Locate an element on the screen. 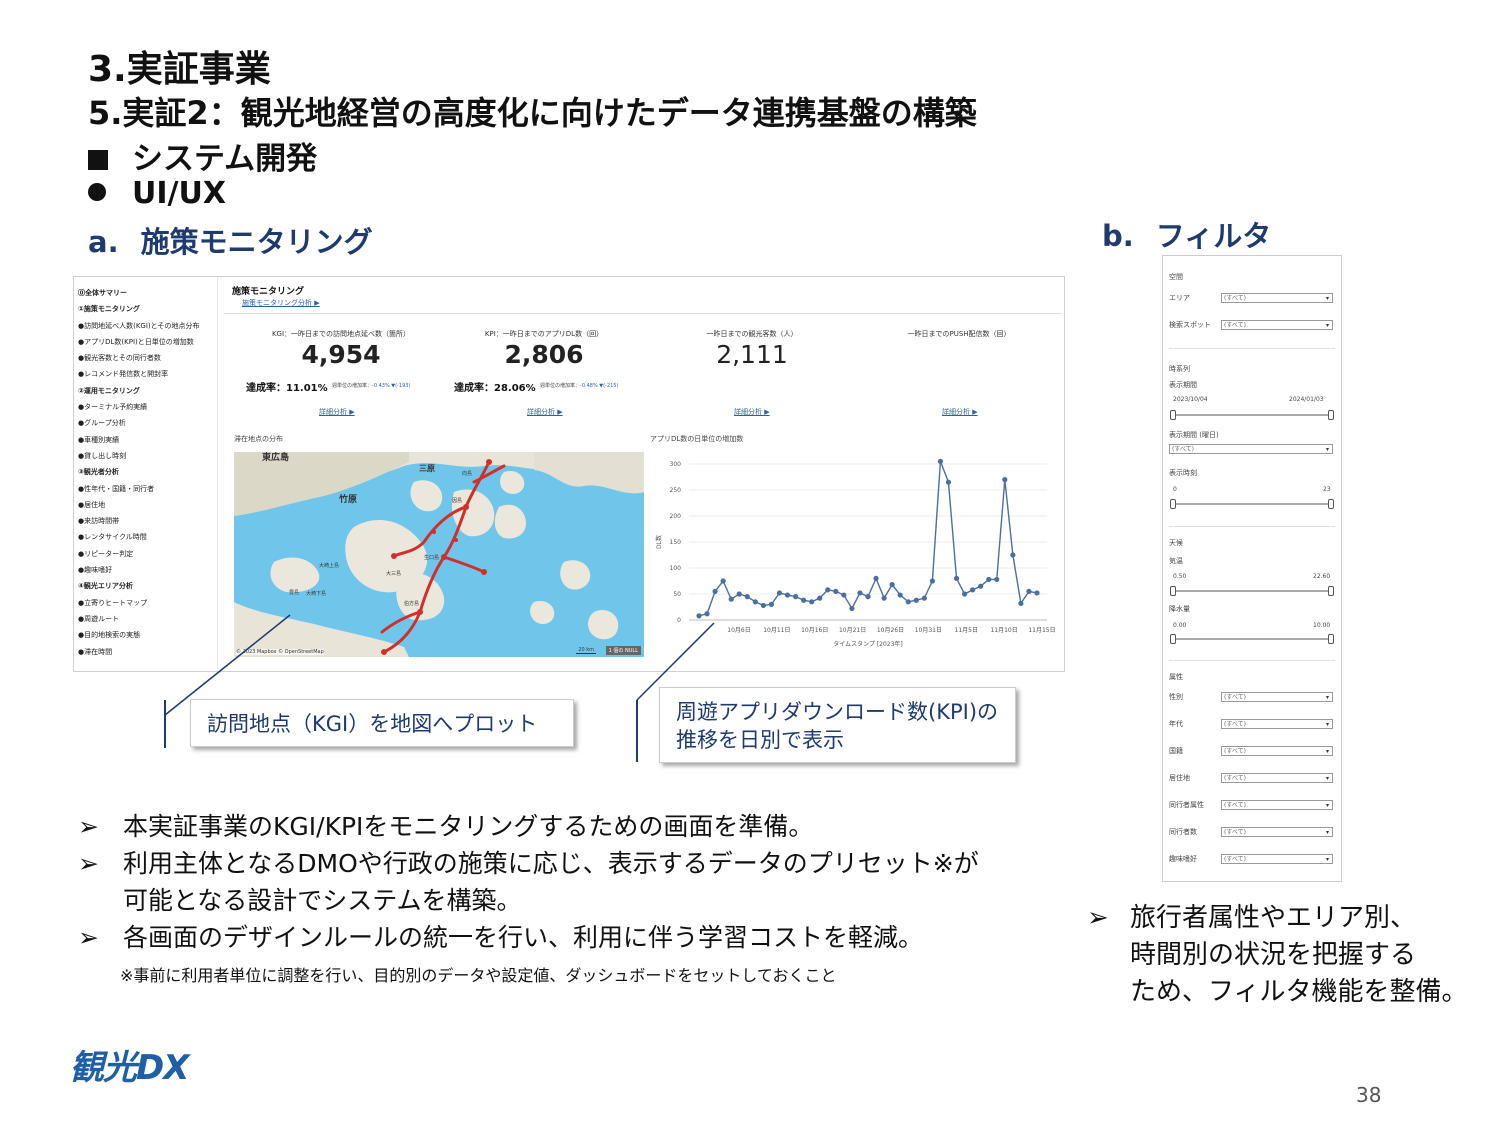 This screenshot has height=1125, width=1500. callout-bracket-right is located at coordinates (637, 731).